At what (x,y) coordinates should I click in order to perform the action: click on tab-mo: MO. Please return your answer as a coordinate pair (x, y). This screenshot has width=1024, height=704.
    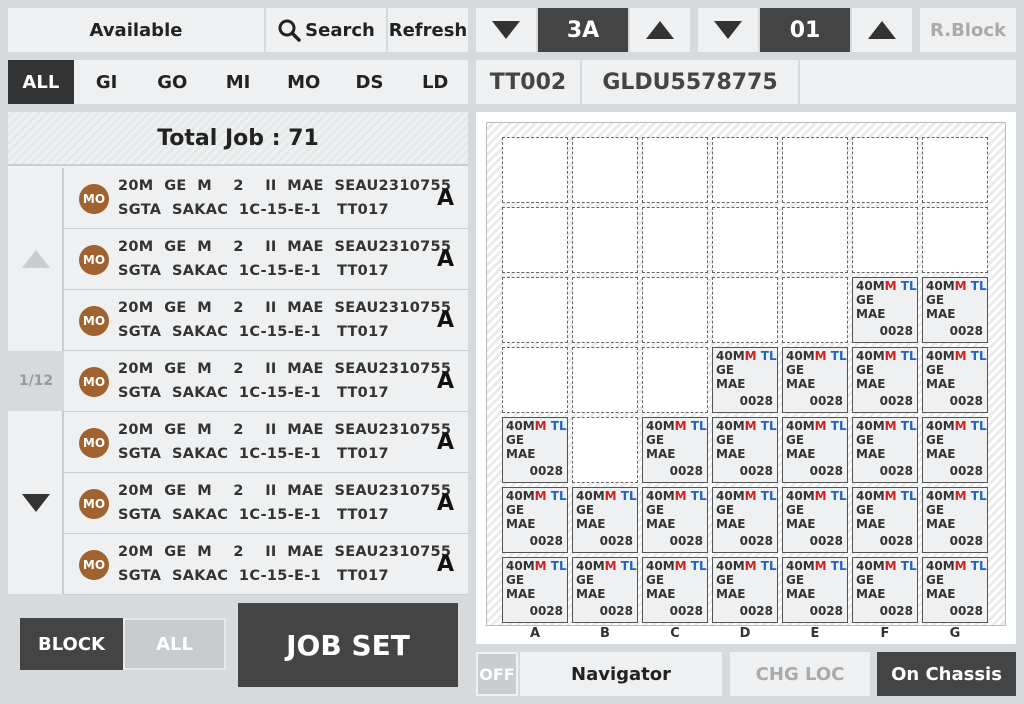
    Looking at the image, I should click on (304, 82).